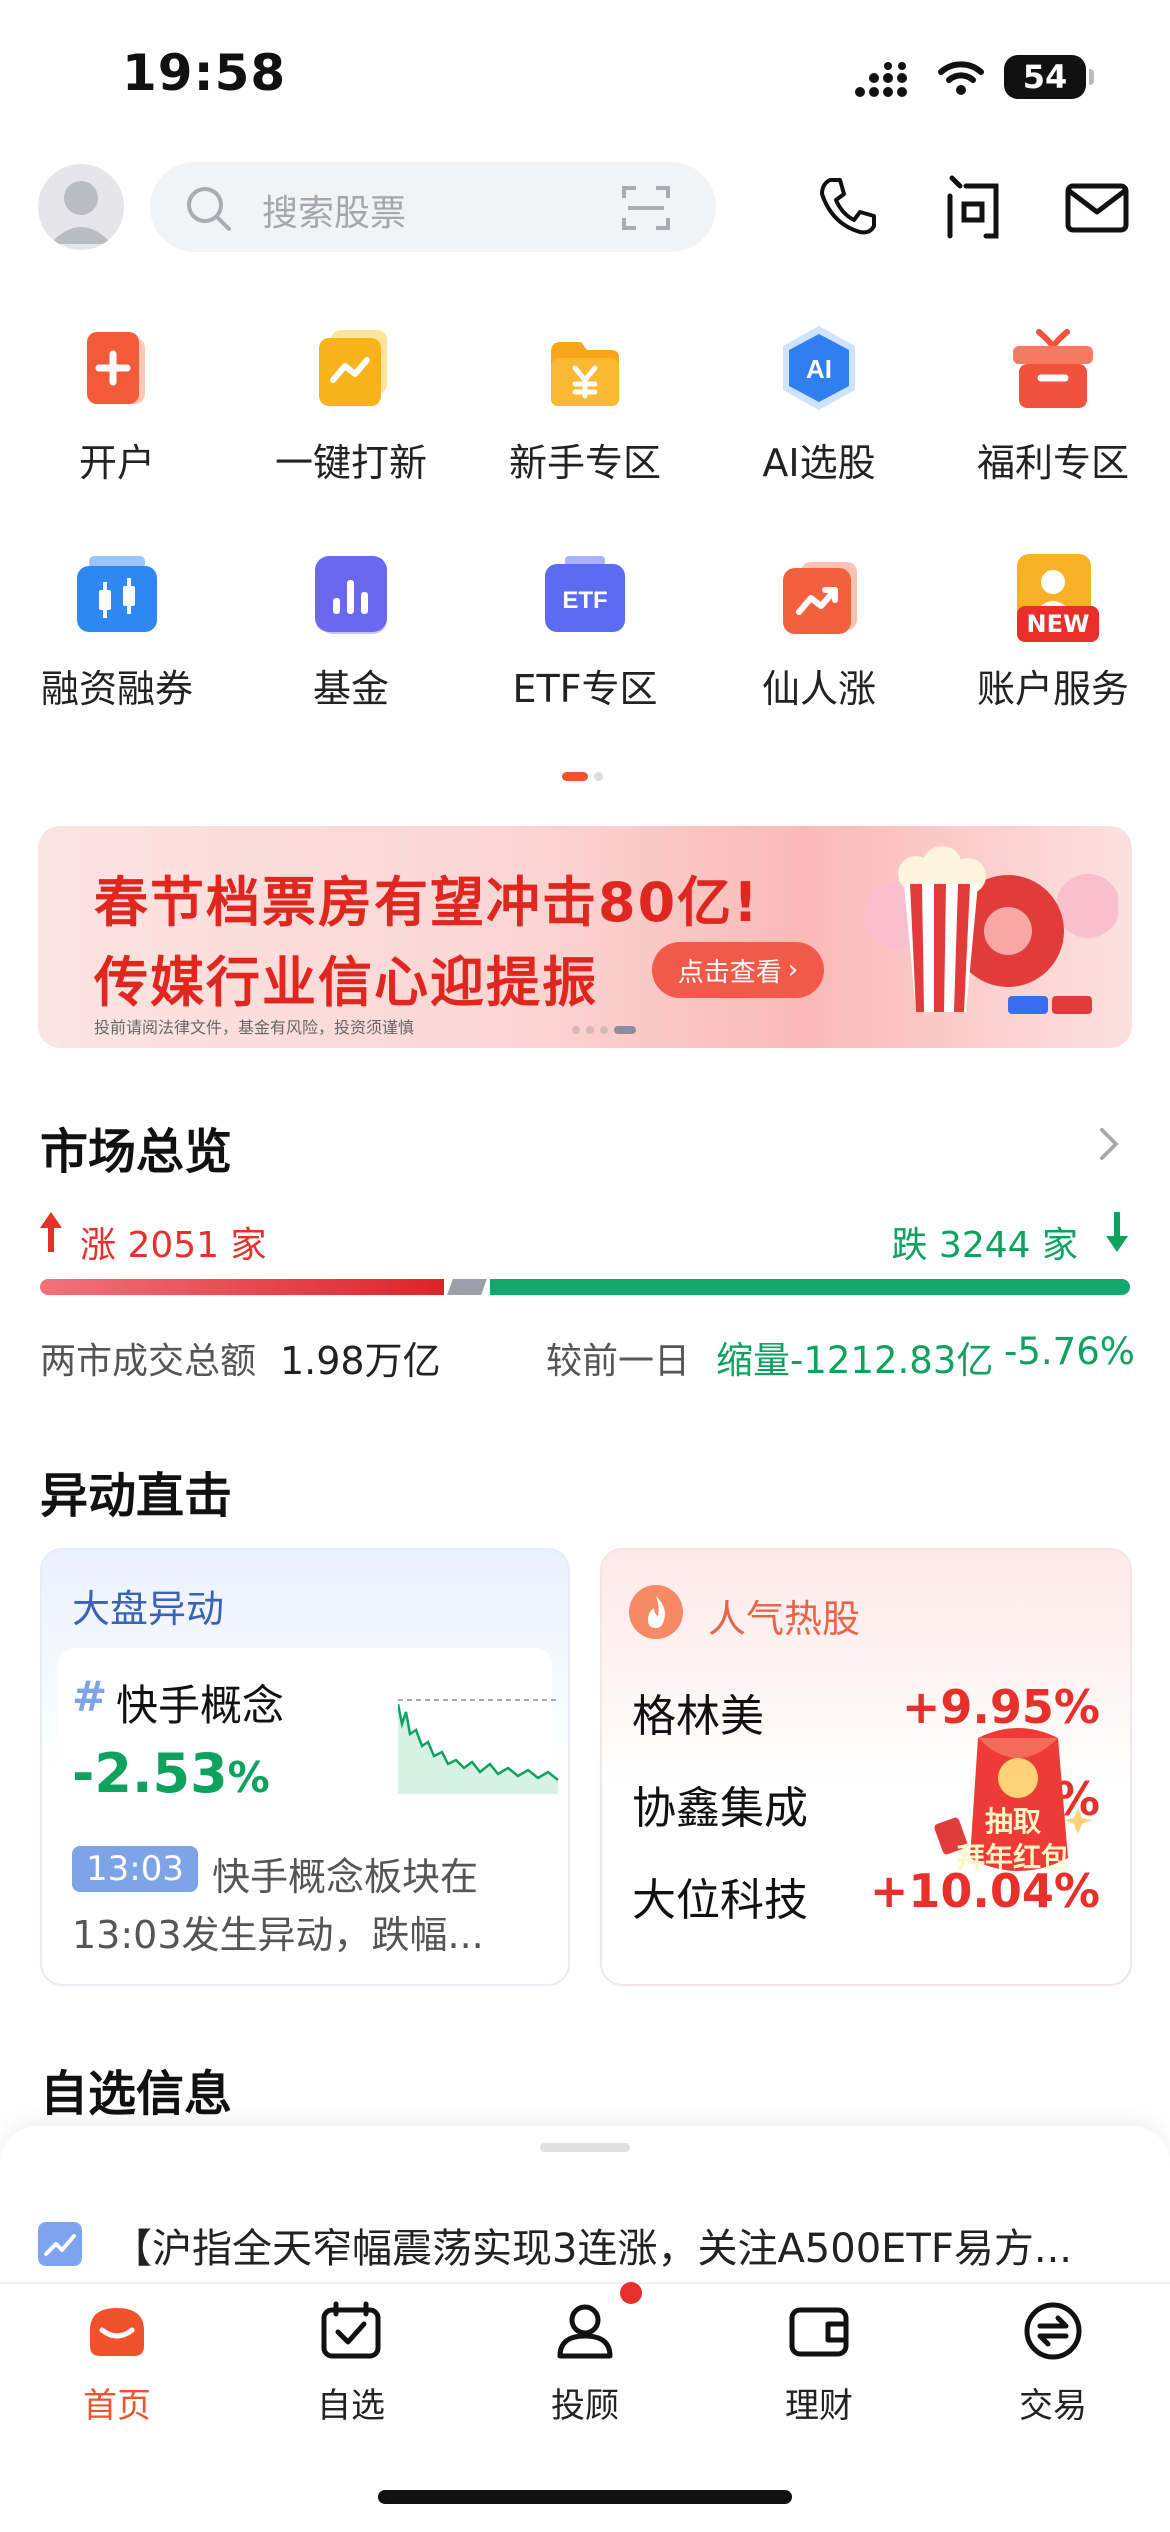 Image resolution: width=1170 pixels, height=2532 pixels. Describe the element at coordinates (136, 1152) in the screenshot. I see `market-title: 市场总览` at that location.